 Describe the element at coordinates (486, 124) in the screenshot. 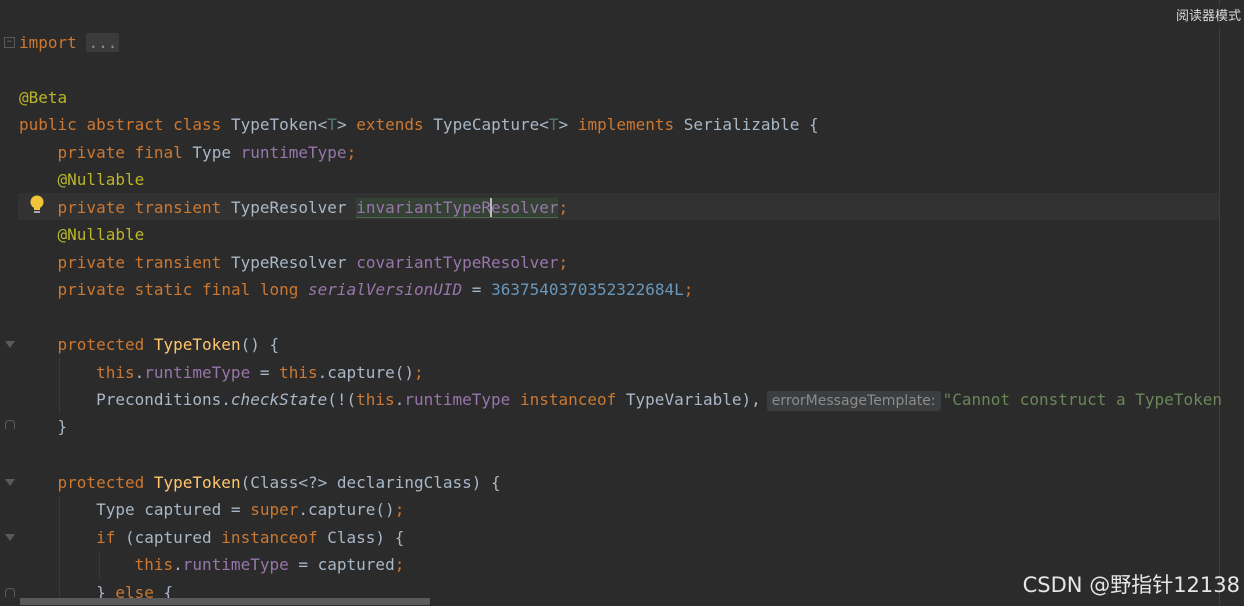

I see `parent-class: TypeCapture` at that location.